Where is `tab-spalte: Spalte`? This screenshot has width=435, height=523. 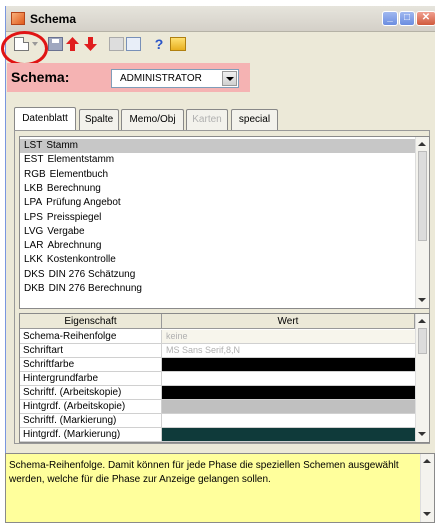
tab-spalte: Spalte is located at coordinates (99, 119).